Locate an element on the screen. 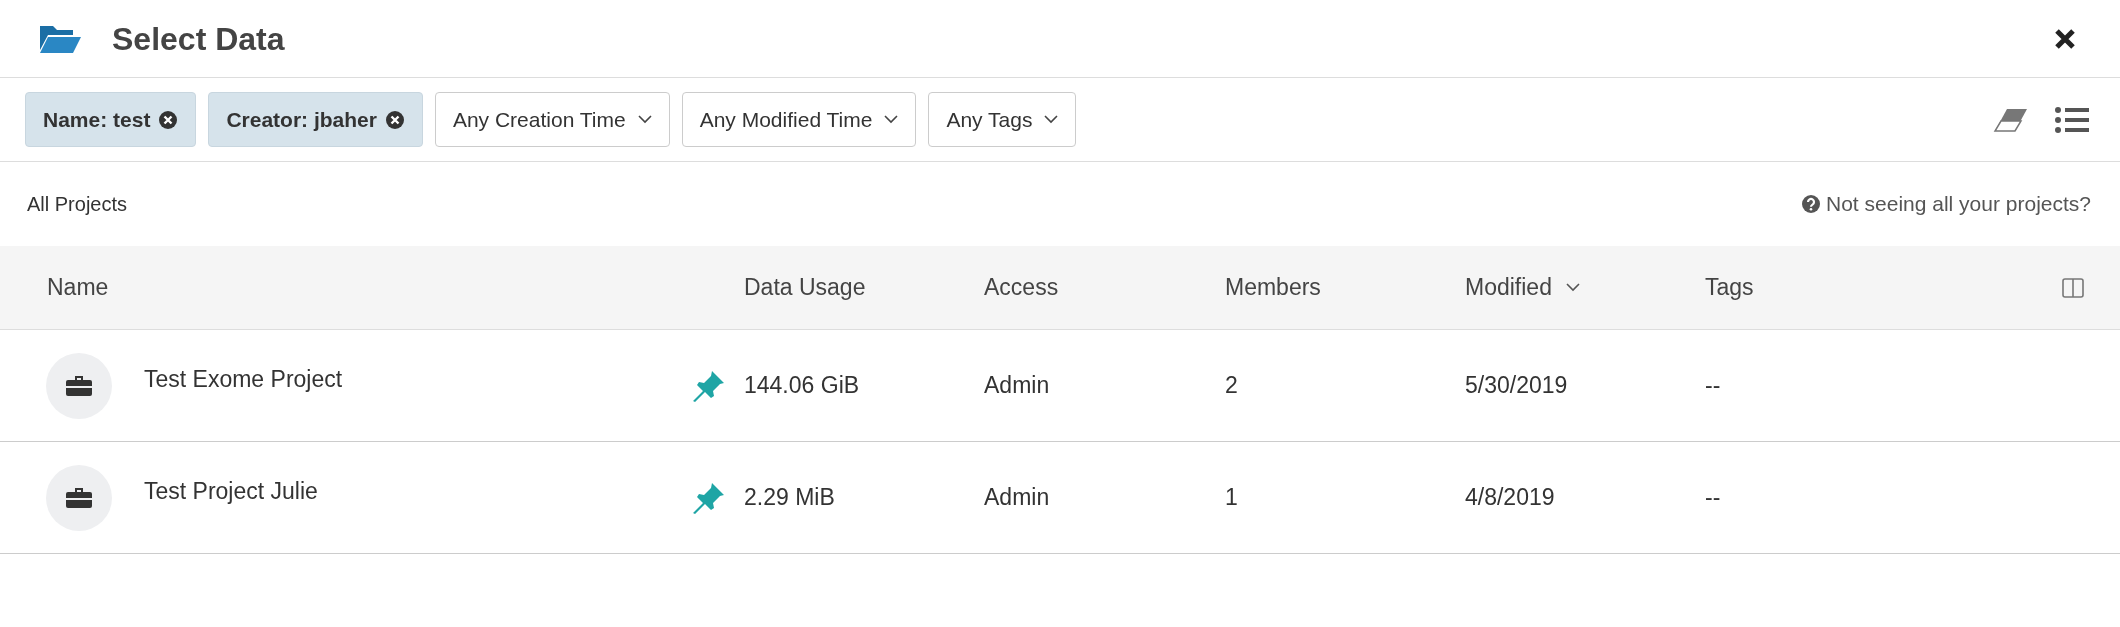 This screenshot has width=2120, height=627. column-header: Data Usage is located at coordinates (805, 287).